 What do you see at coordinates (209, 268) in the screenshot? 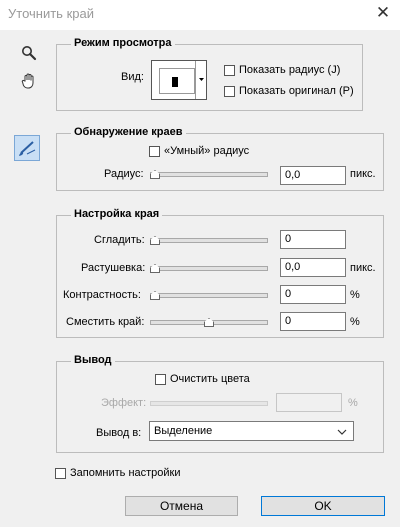
I see `feather-slider-track` at bounding box center [209, 268].